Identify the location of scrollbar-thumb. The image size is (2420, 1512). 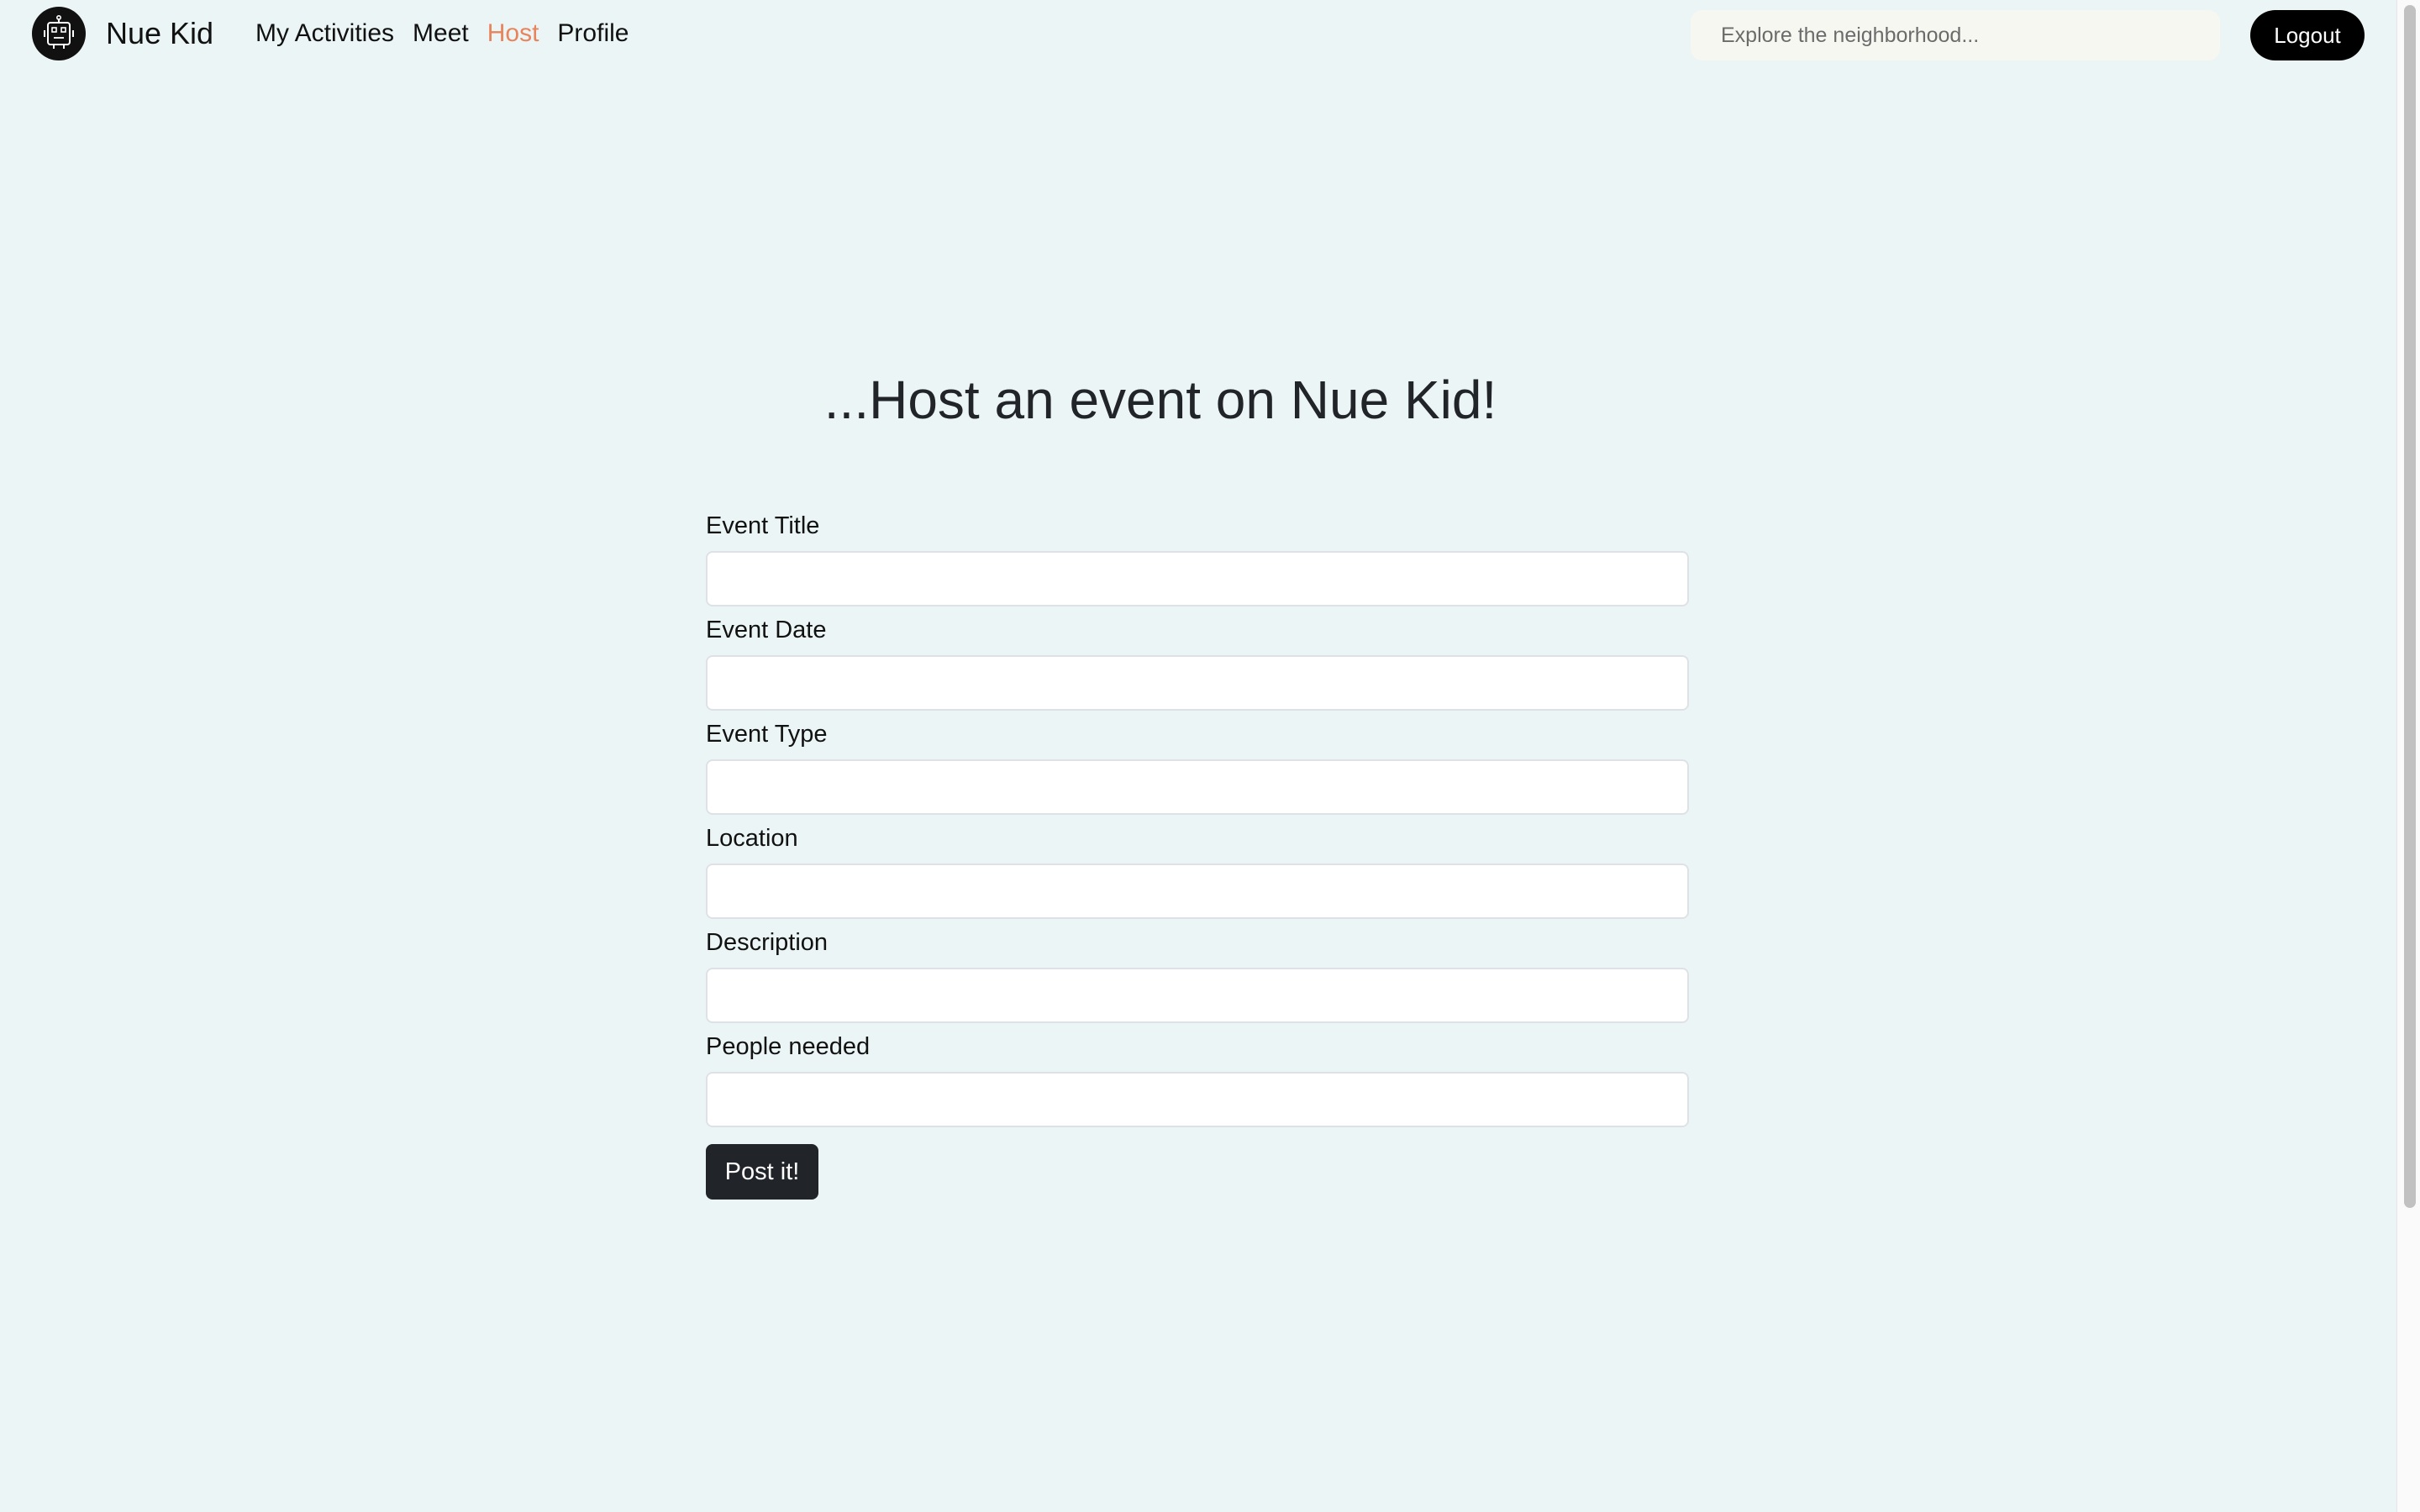
(2410, 606).